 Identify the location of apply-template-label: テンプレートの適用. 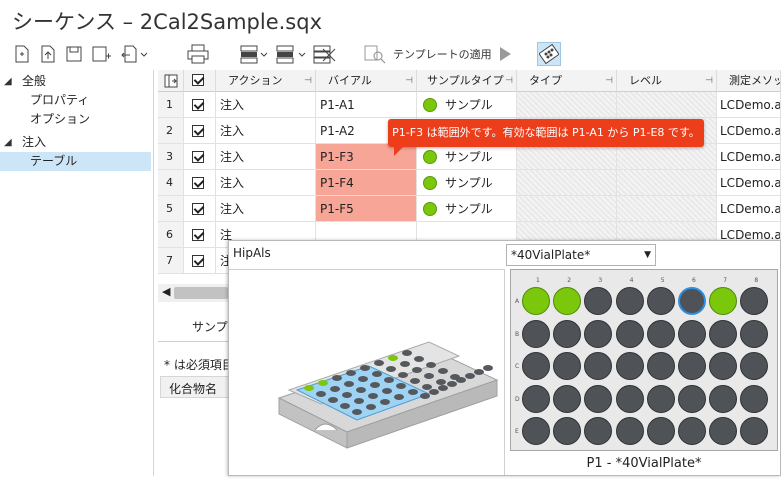
(442, 54).